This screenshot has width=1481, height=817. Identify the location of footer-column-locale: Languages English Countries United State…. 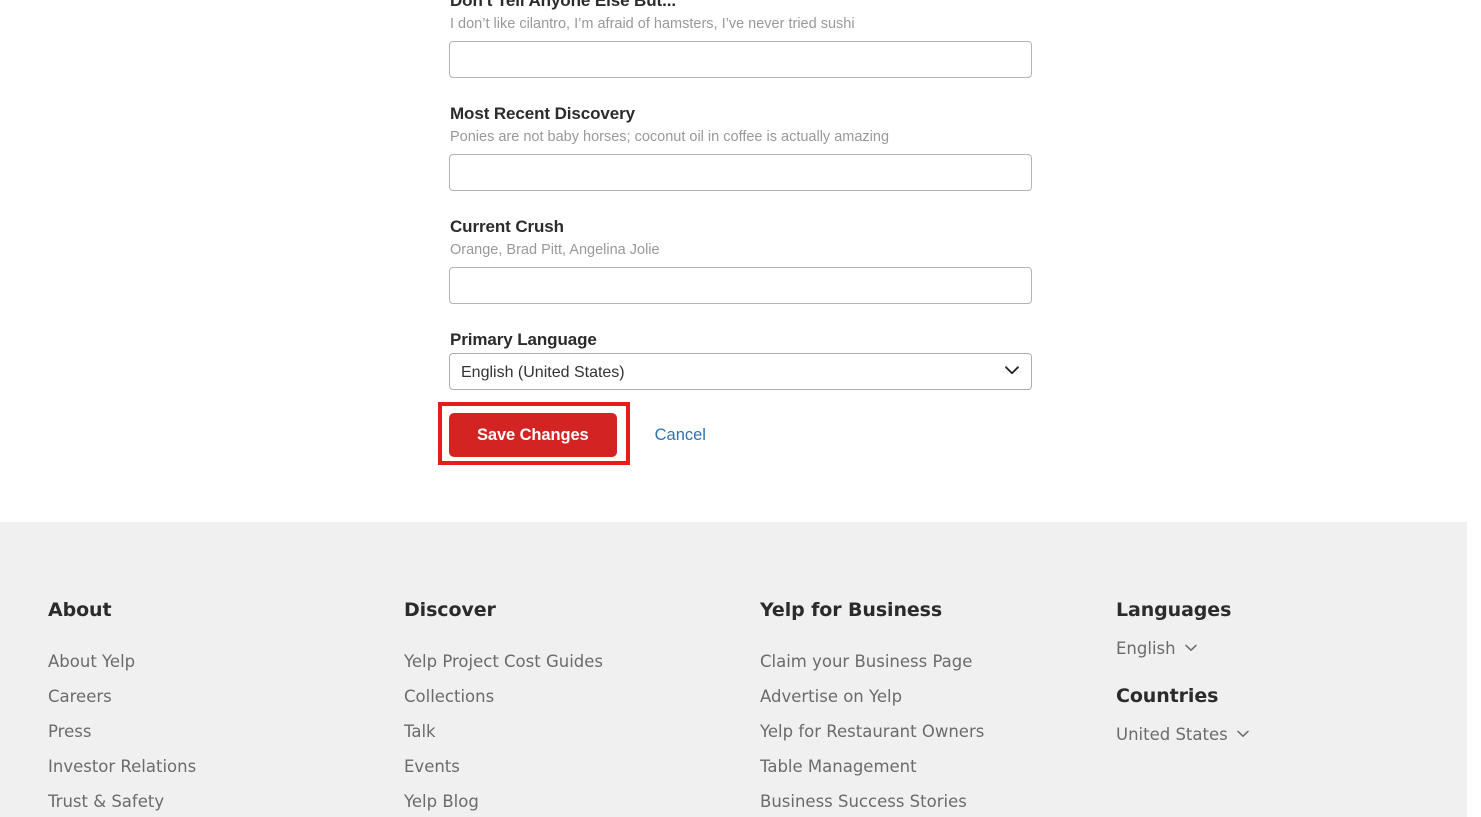
(1281, 675).